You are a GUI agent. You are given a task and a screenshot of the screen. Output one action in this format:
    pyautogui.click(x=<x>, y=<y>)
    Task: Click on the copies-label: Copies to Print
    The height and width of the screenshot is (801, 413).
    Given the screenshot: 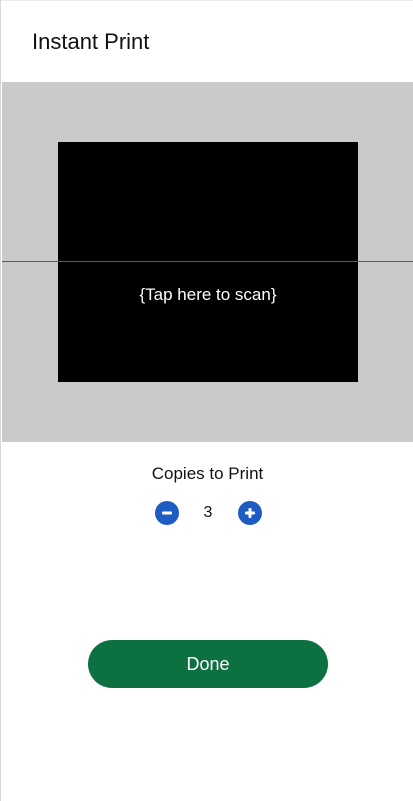 What is the action you would take?
    pyautogui.click(x=207, y=473)
    